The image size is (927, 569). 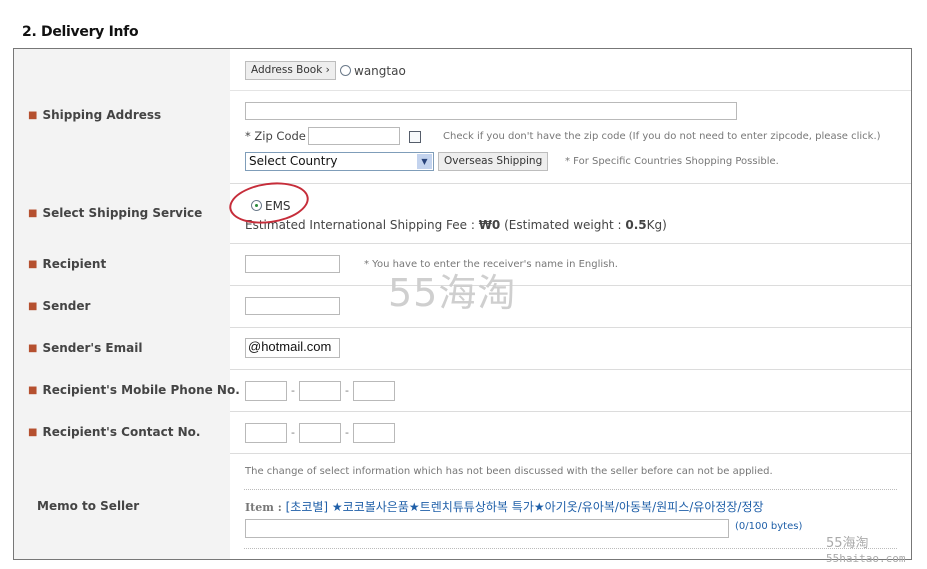 What do you see at coordinates (339, 161) in the screenshot?
I see `country-select: Select Country ▼` at bounding box center [339, 161].